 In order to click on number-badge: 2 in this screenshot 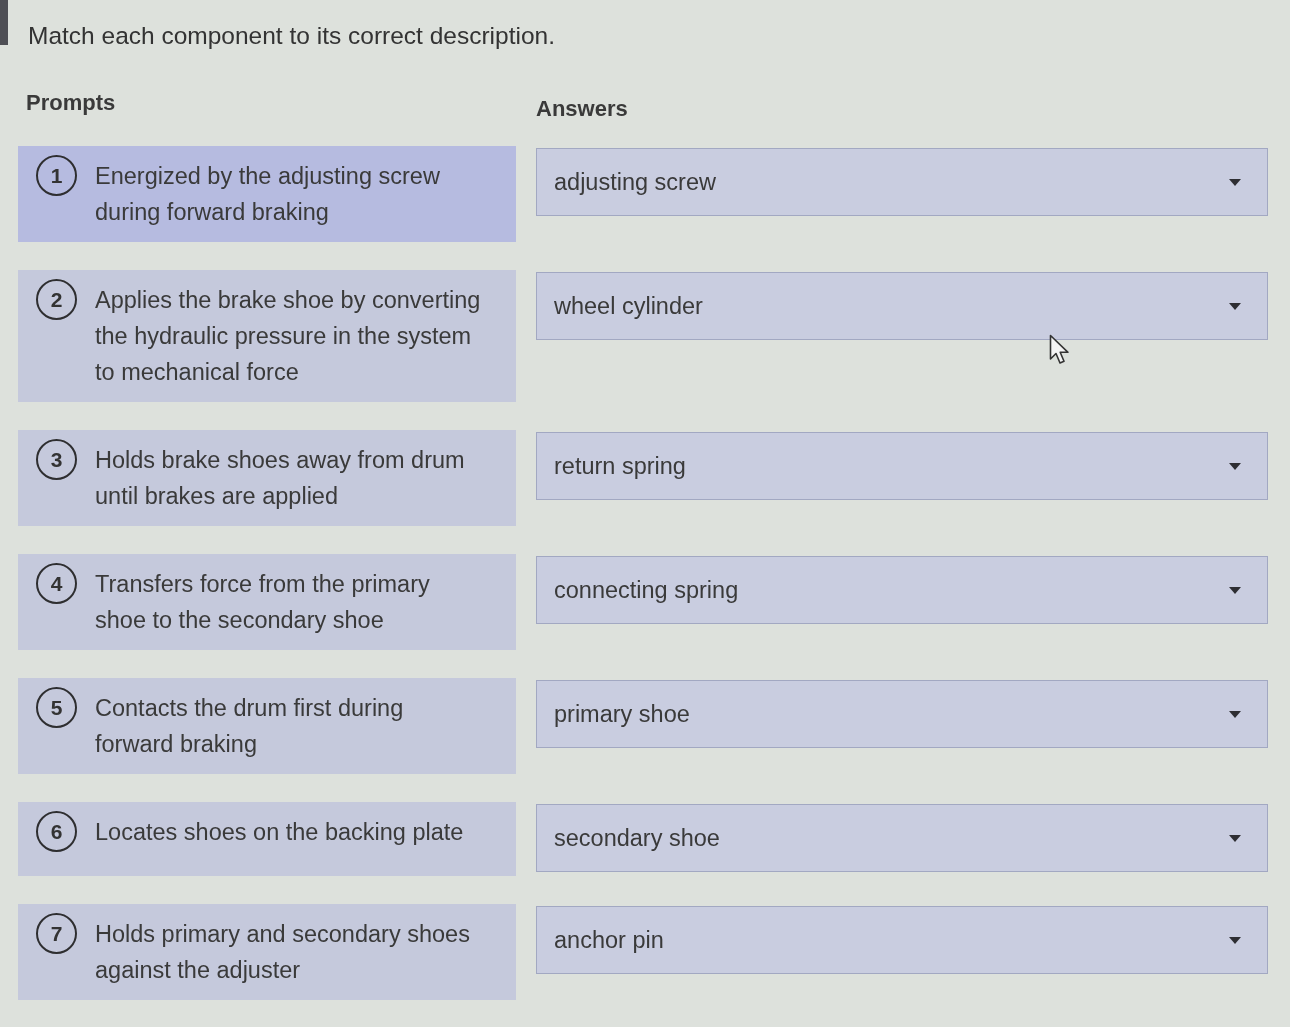, I will do `click(56, 299)`.